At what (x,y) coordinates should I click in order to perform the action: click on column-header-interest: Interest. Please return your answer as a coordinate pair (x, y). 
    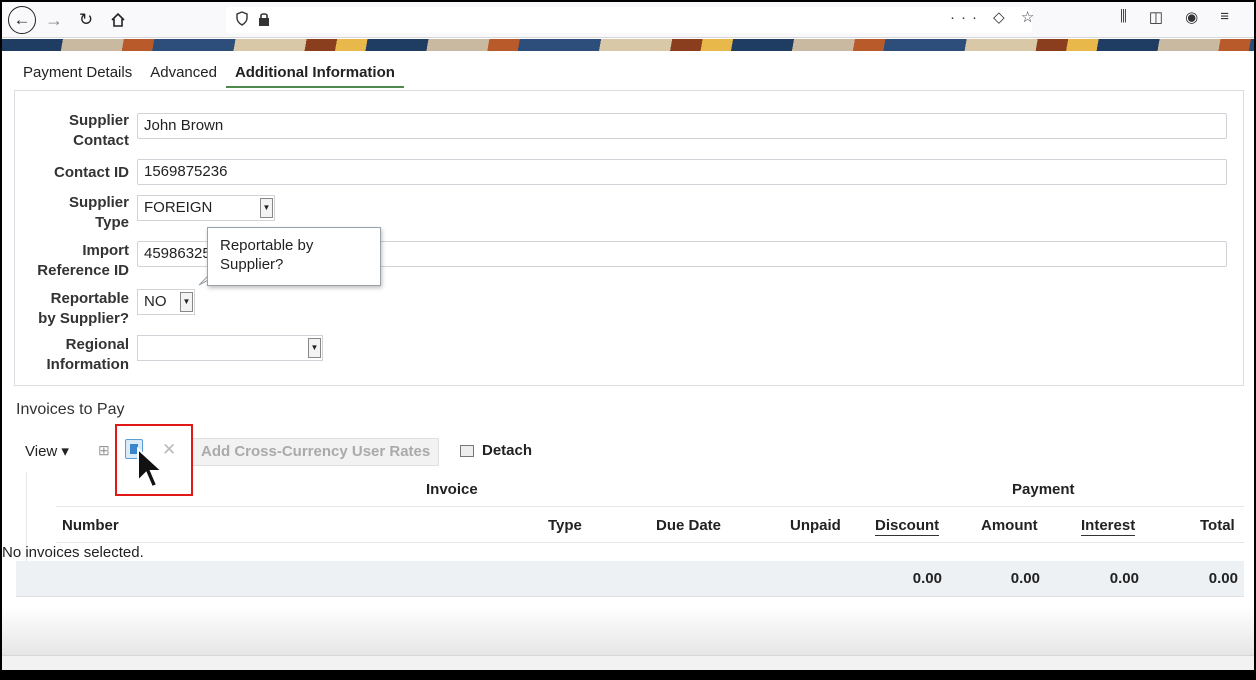
    Looking at the image, I should click on (1108, 526).